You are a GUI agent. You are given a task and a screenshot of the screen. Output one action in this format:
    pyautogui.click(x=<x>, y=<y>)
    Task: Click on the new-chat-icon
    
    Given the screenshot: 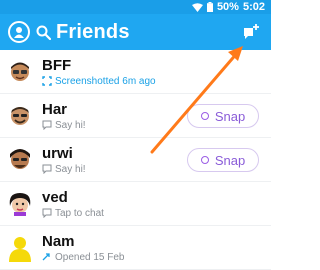 What is the action you would take?
    pyautogui.click(x=251, y=31)
    